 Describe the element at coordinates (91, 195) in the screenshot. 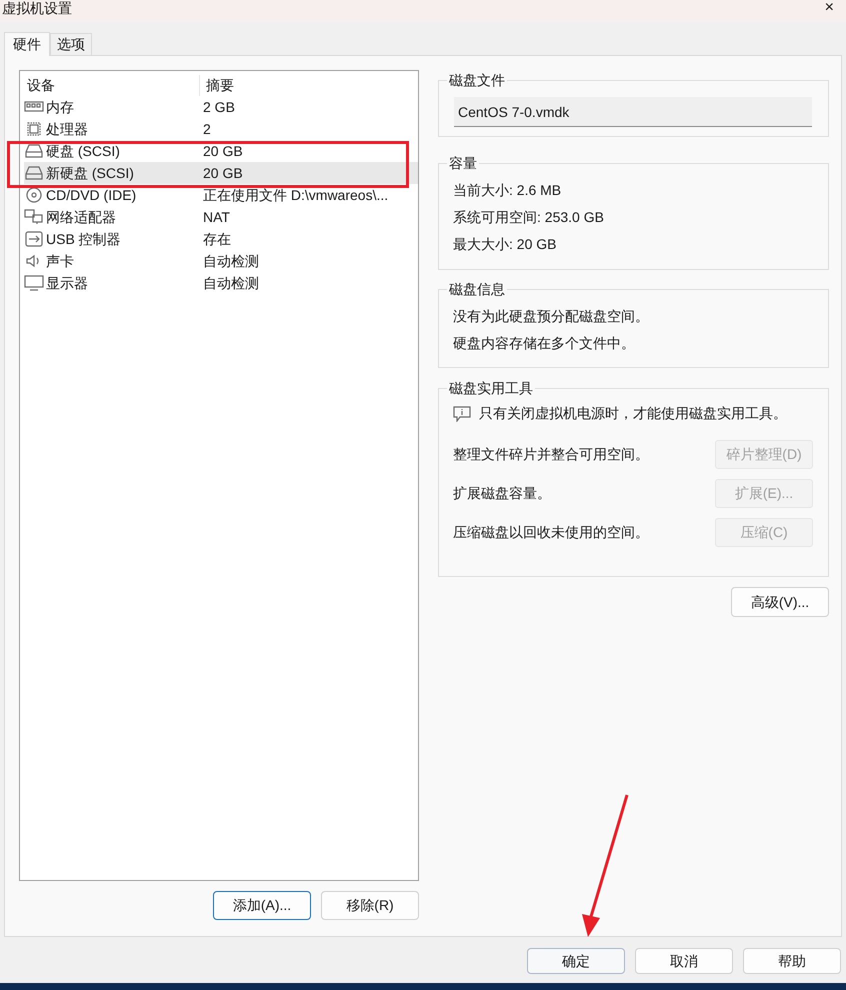

I see `device-name: CD/DVD (IDE)` at that location.